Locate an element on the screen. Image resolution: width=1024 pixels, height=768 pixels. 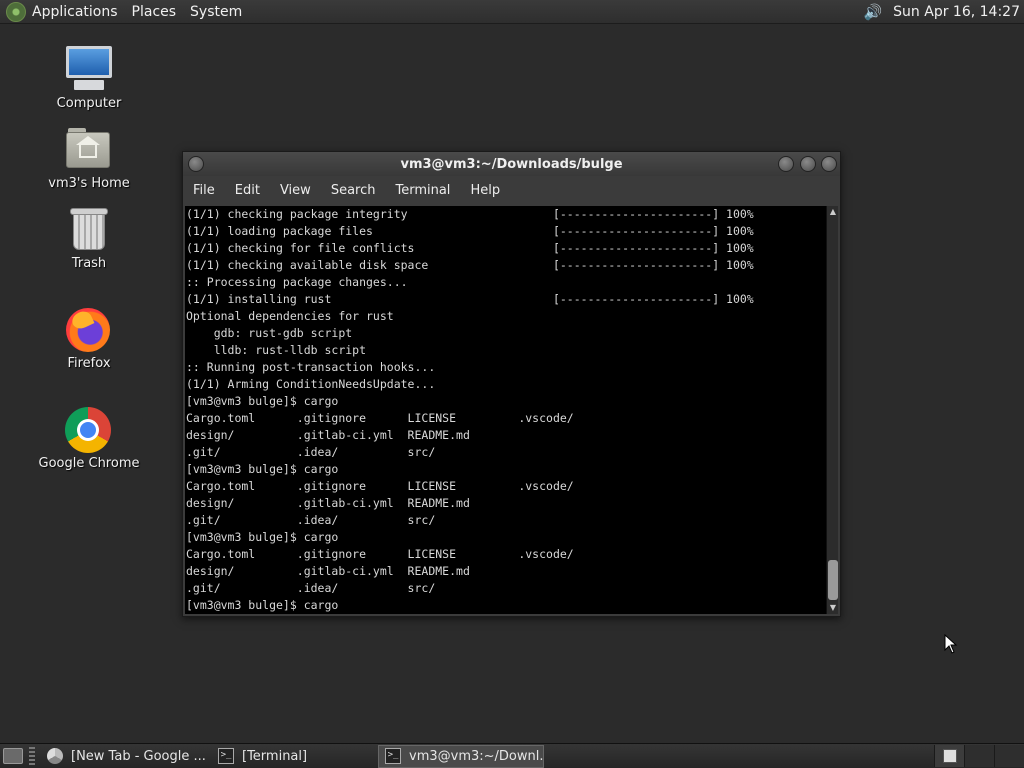
show-desktop-icon is located at coordinates (13, 756).